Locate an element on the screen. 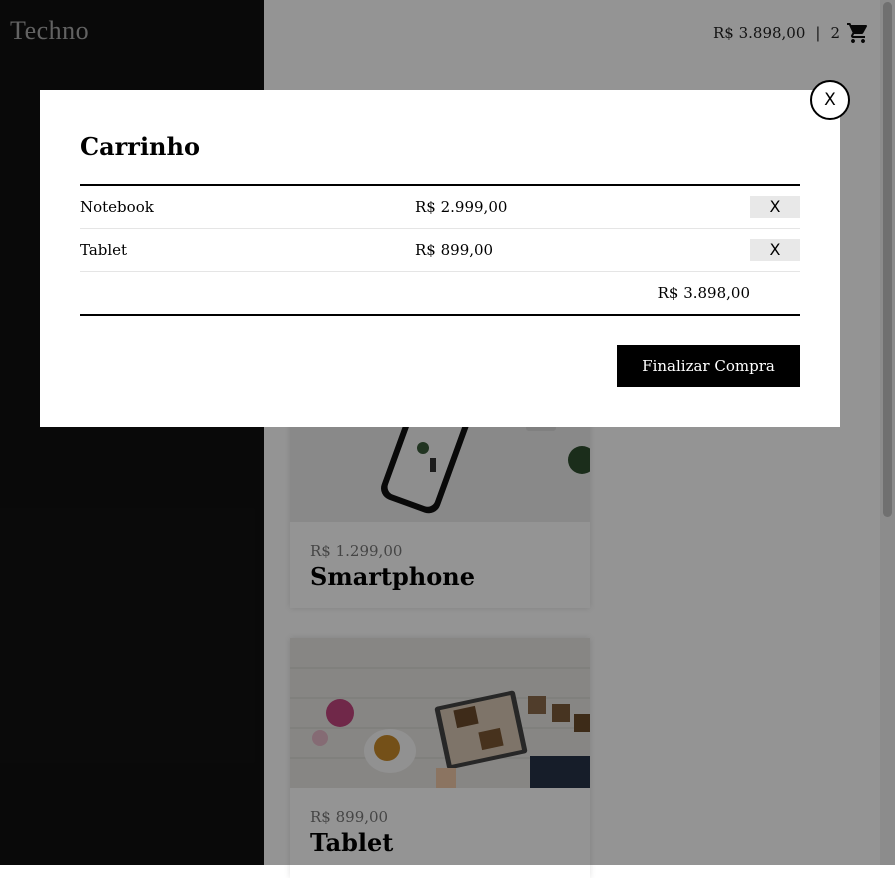 This screenshot has width=895, height=878. cart-total-row: R$ 3.898,00 is located at coordinates (440, 293).